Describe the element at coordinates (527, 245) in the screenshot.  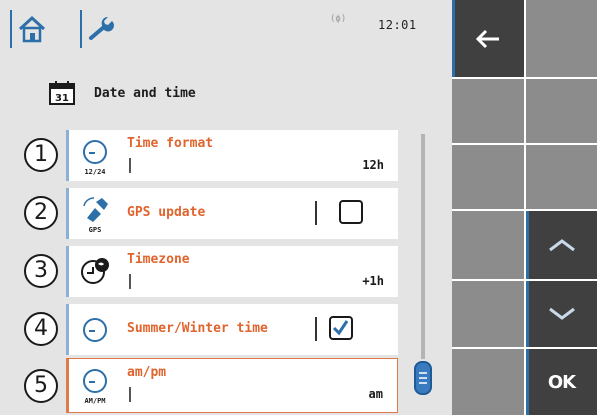
I see `scroll-up-edge` at that location.